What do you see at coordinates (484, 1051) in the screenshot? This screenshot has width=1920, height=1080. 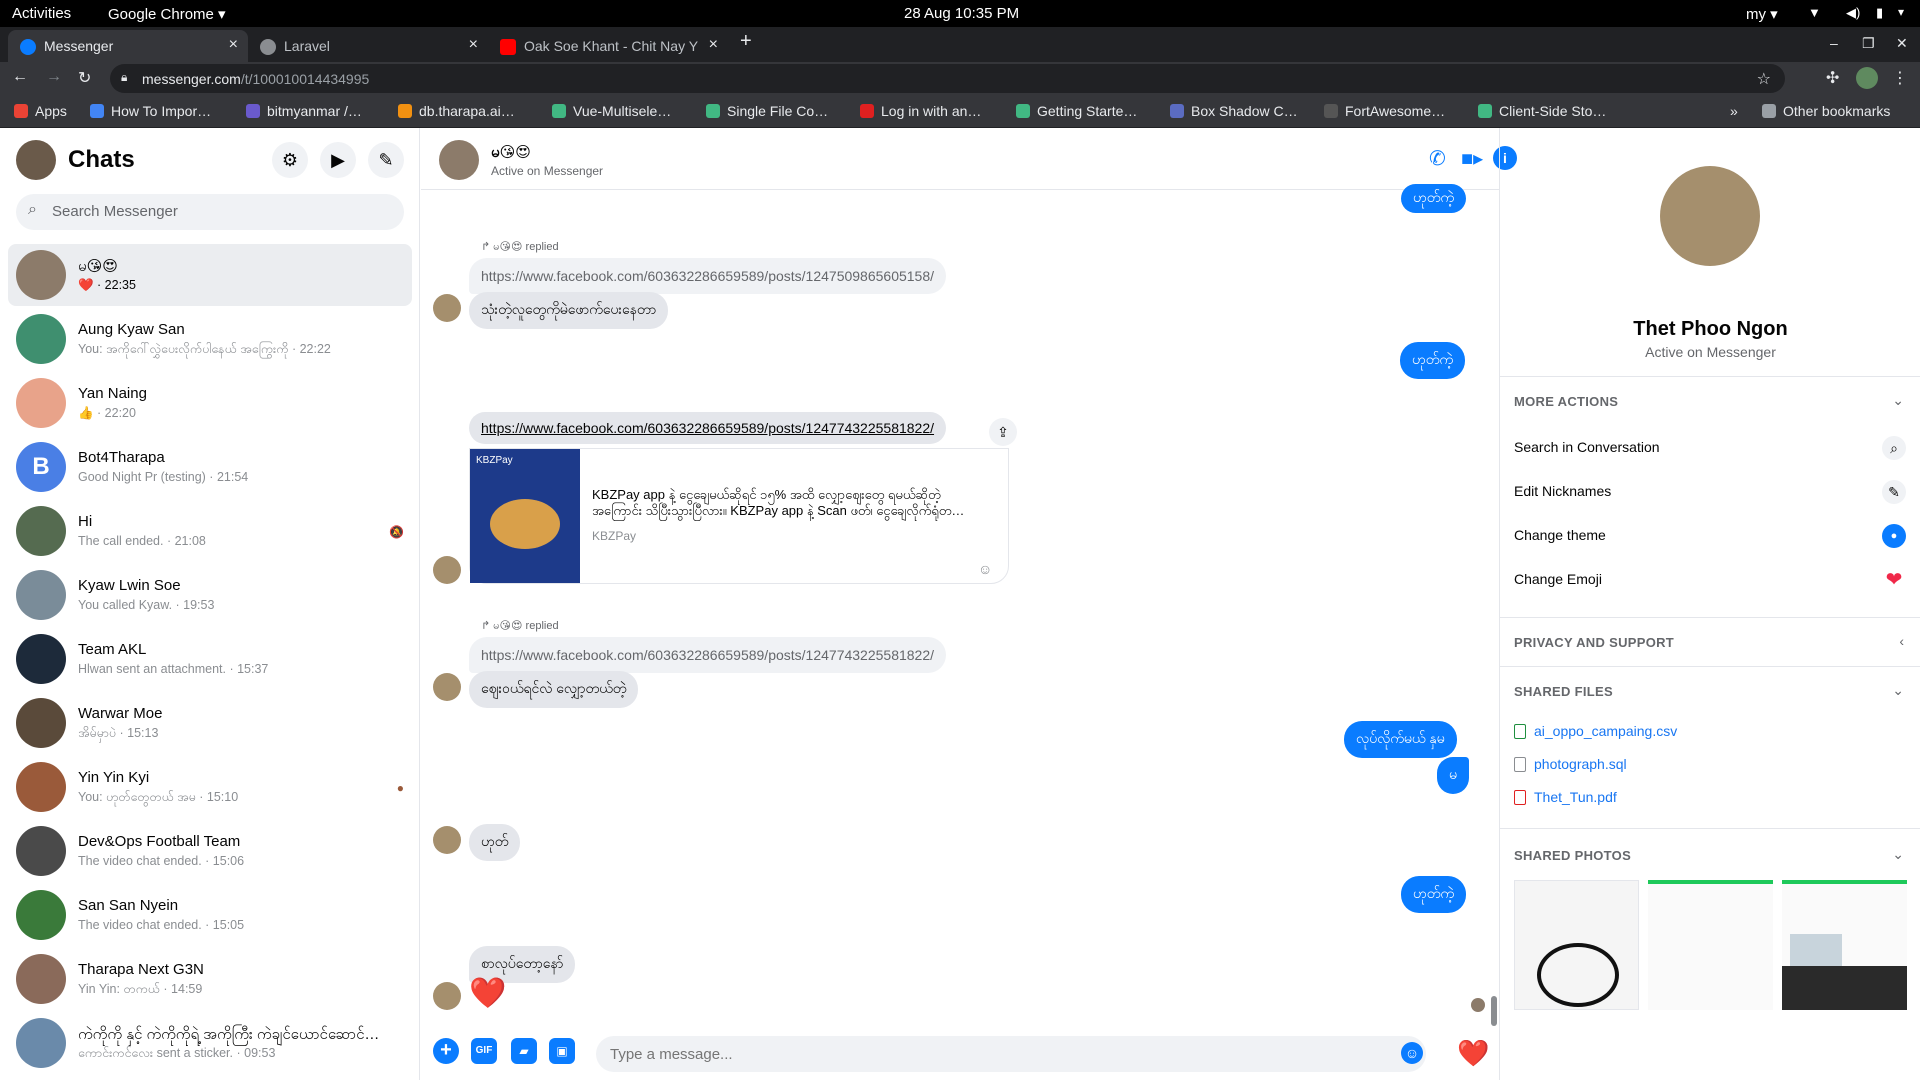 I see `gif-icon: GIF` at bounding box center [484, 1051].